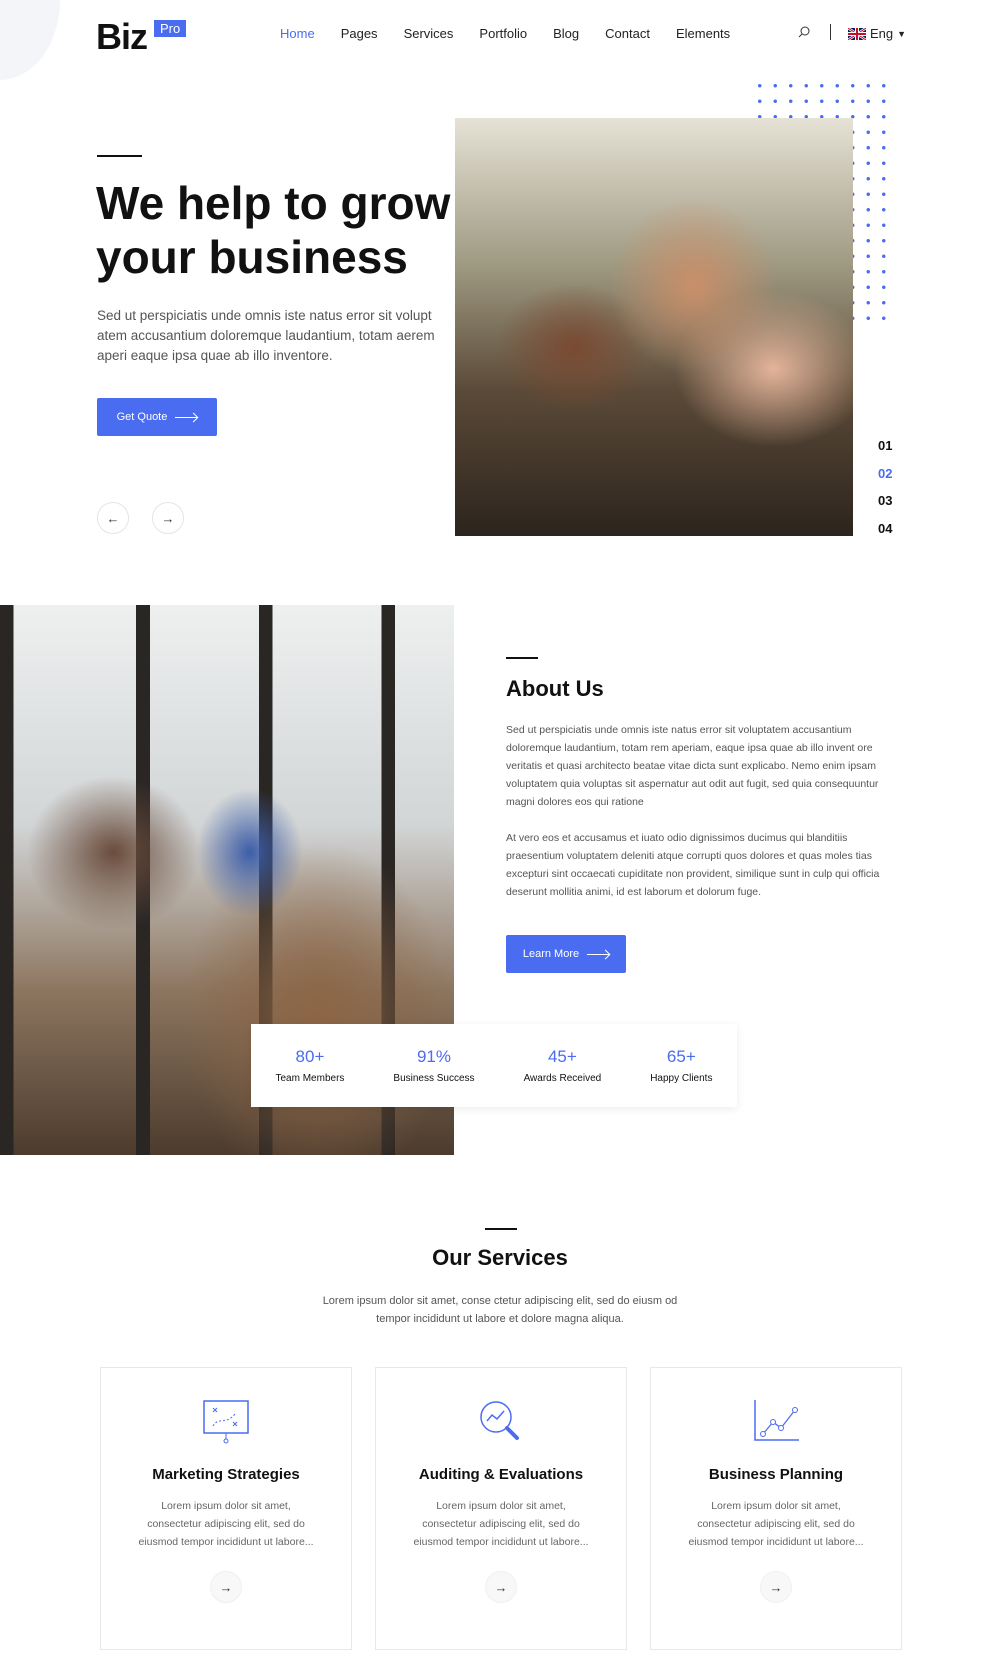  What do you see at coordinates (882, 33) in the screenshot?
I see `language-label: Eng` at bounding box center [882, 33].